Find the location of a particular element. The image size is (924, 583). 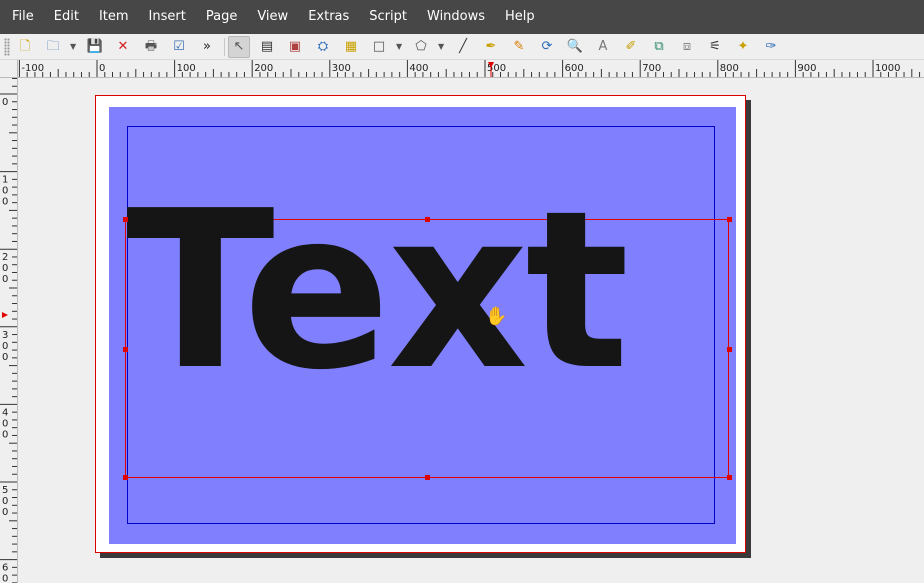

resize-handle-top-left is located at coordinates (125, 219).